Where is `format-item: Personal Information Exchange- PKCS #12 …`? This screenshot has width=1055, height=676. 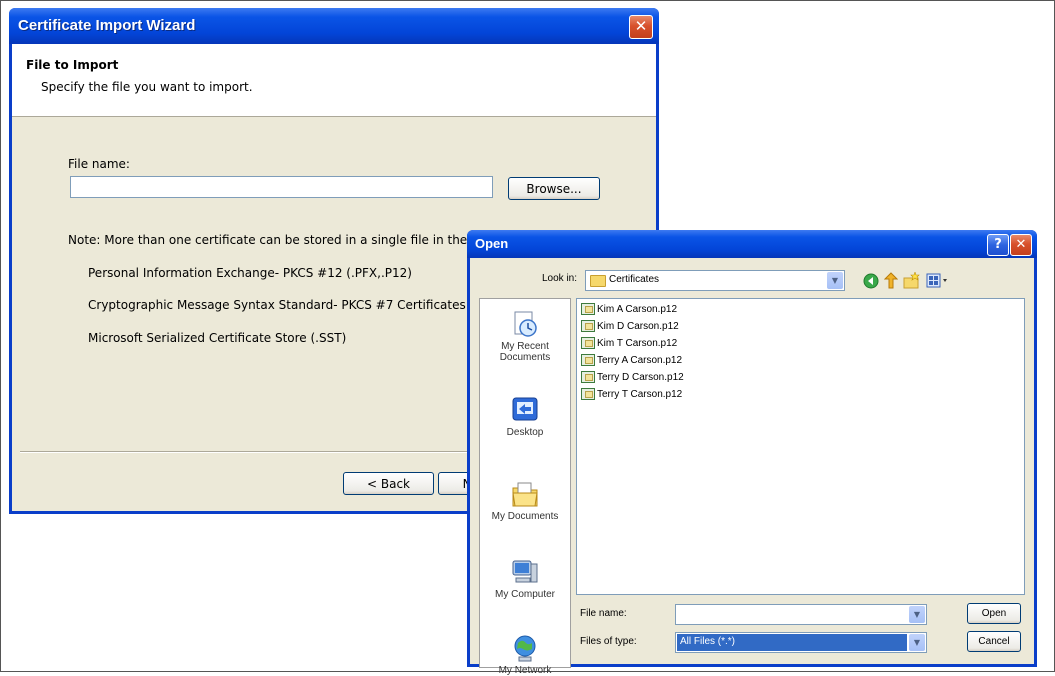 format-item: Personal Information Exchange- PKCS #12 … is located at coordinates (250, 273).